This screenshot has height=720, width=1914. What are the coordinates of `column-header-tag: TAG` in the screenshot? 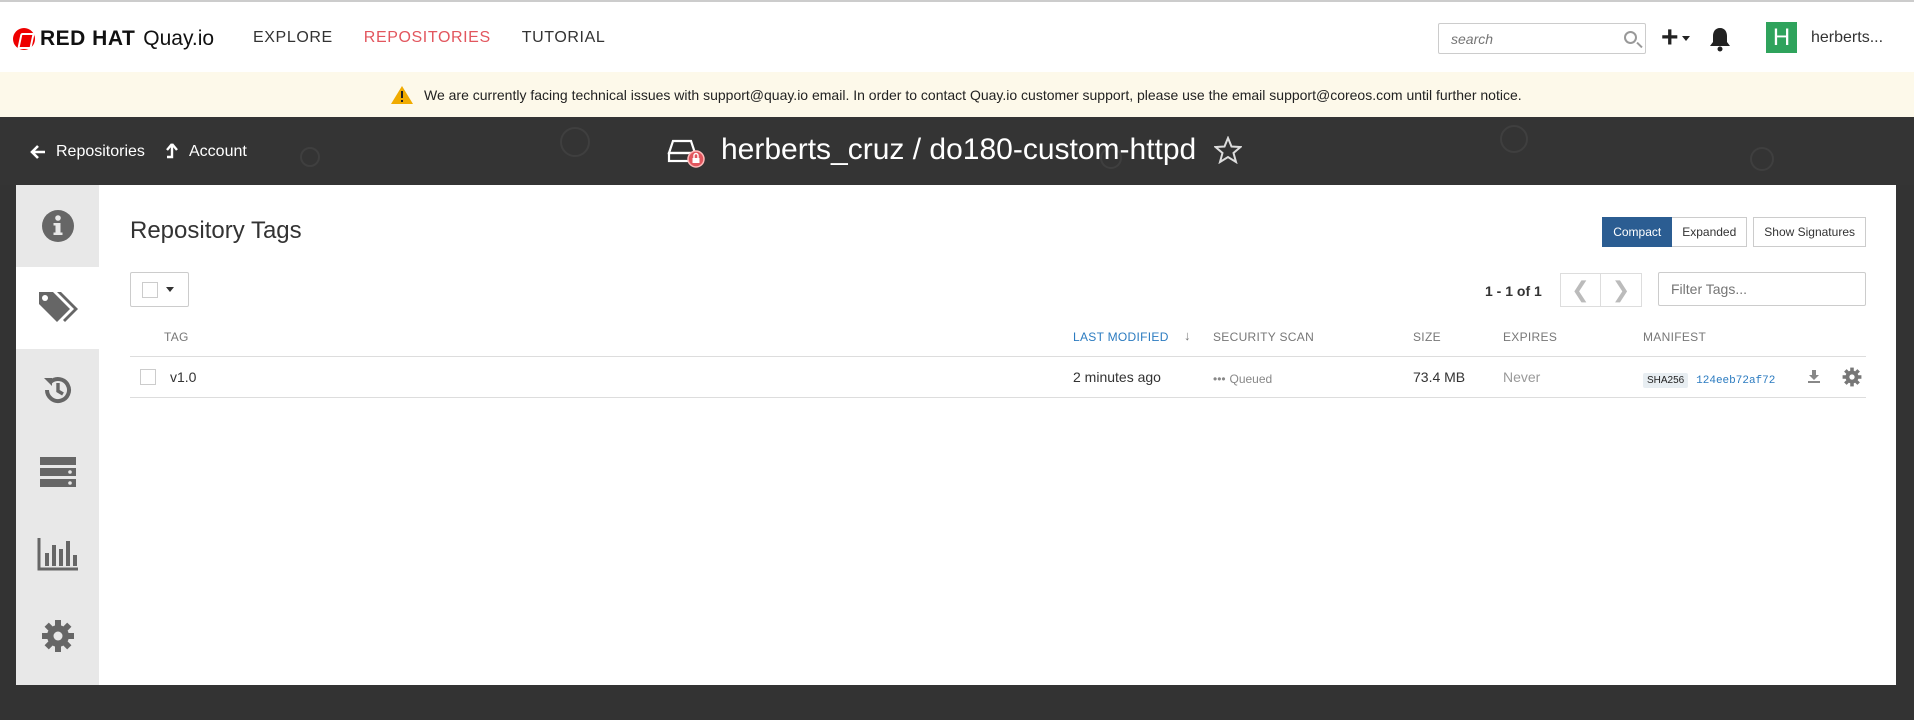 It's located at (176, 337).